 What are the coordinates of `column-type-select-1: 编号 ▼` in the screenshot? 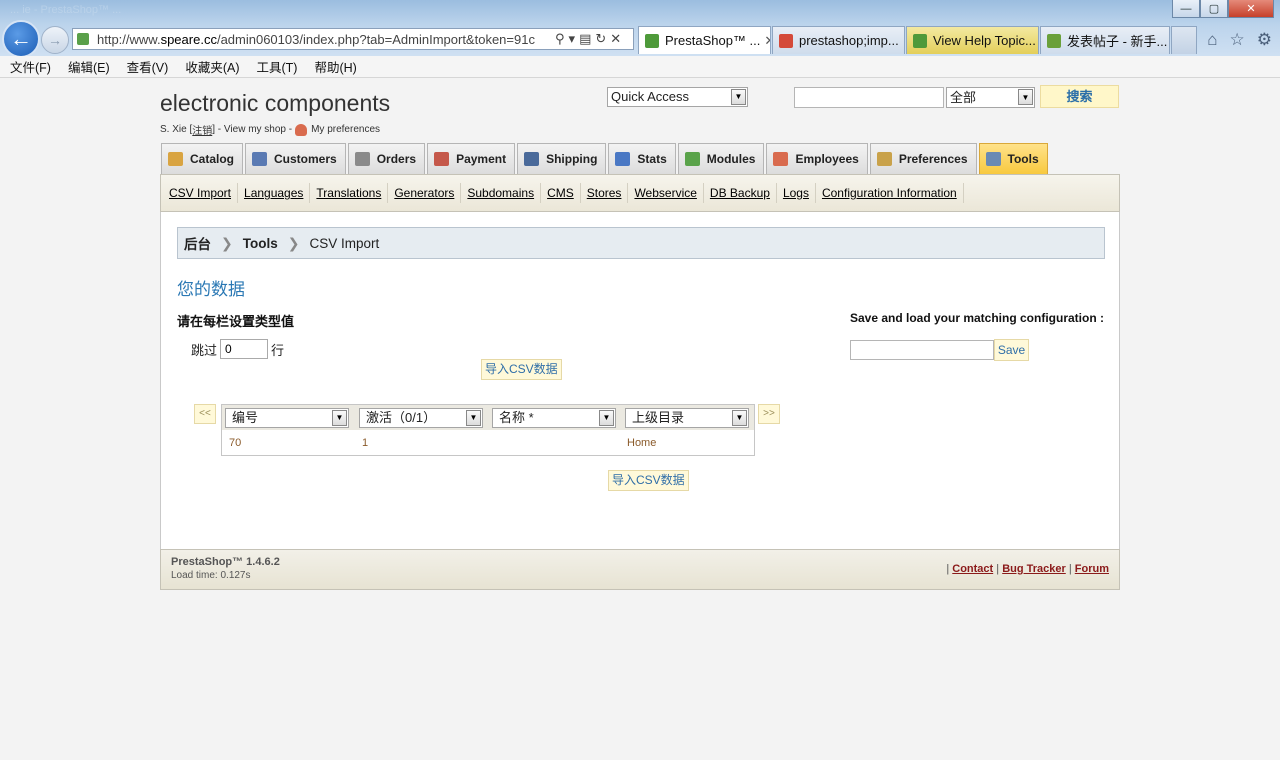 It's located at (287, 418).